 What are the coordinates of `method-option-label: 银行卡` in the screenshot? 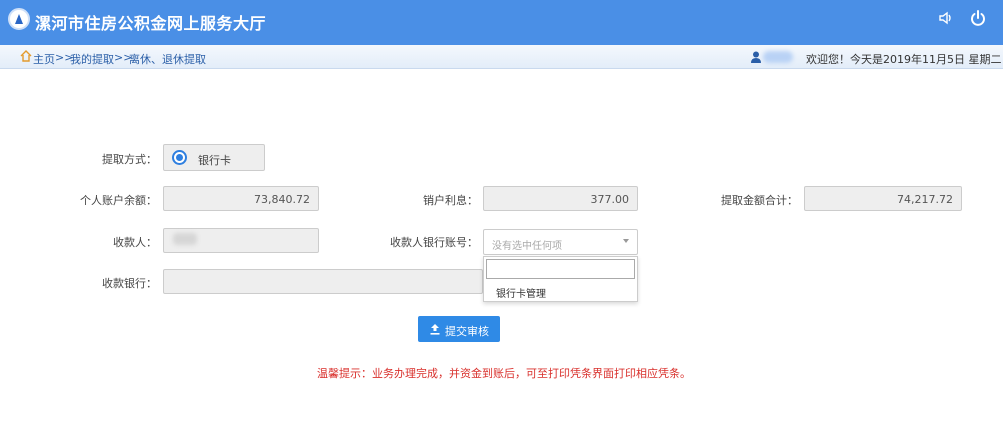 It's located at (214, 160).